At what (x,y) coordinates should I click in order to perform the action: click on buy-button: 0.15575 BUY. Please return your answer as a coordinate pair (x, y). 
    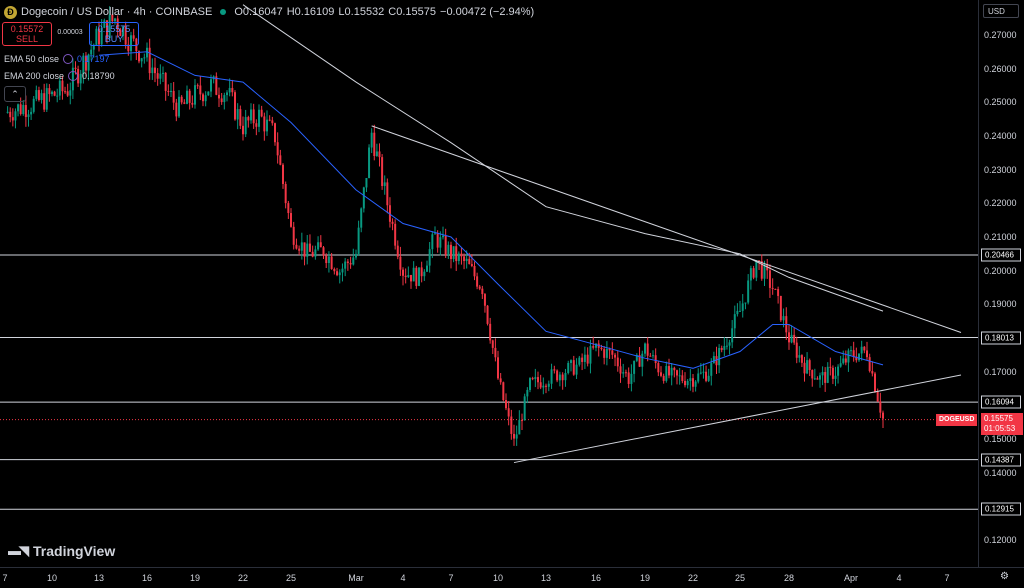
    Looking at the image, I should click on (114, 34).